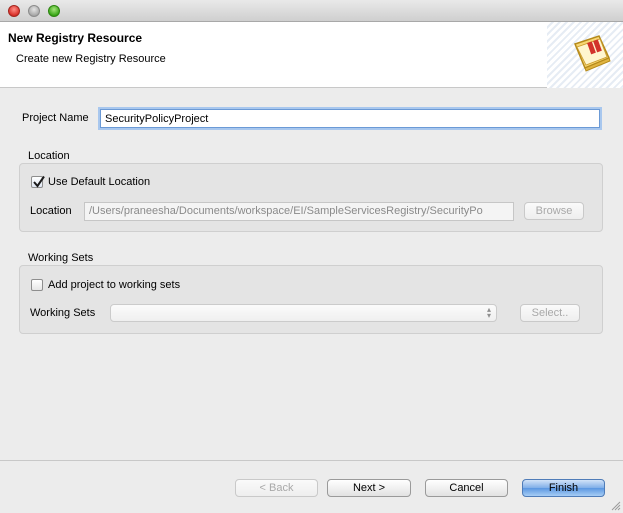  What do you see at coordinates (350, 118) in the screenshot?
I see `project-name-input` at bounding box center [350, 118].